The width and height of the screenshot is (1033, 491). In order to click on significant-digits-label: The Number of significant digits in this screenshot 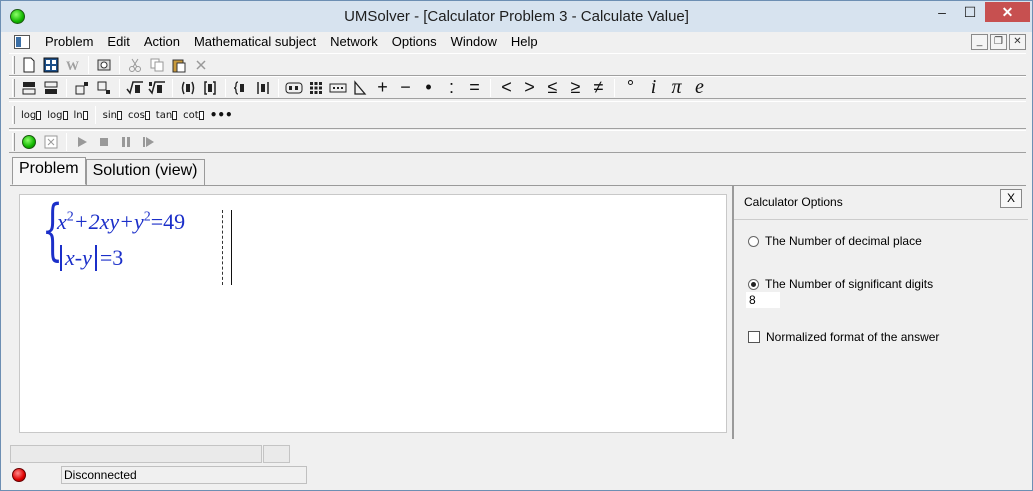, I will do `click(849, 284)`.